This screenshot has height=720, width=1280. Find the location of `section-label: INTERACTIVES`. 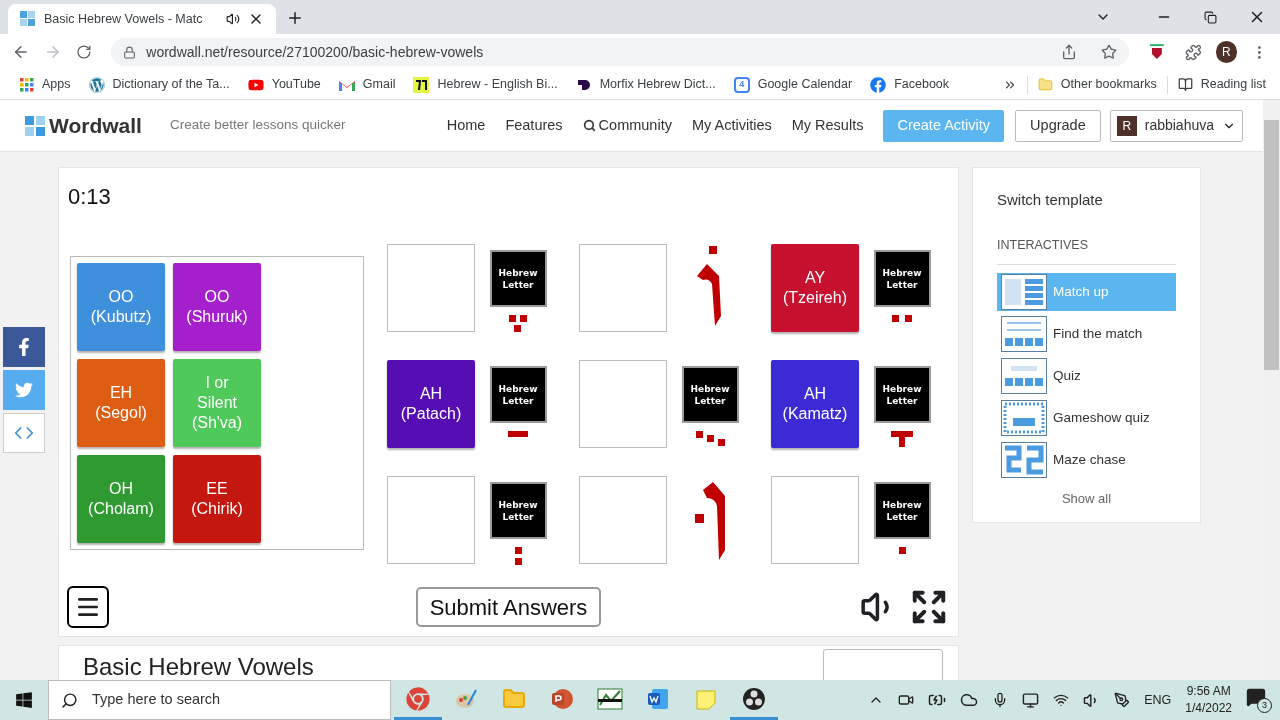

section-label: INTERACTIVES is located at coordinates (1086, 250).